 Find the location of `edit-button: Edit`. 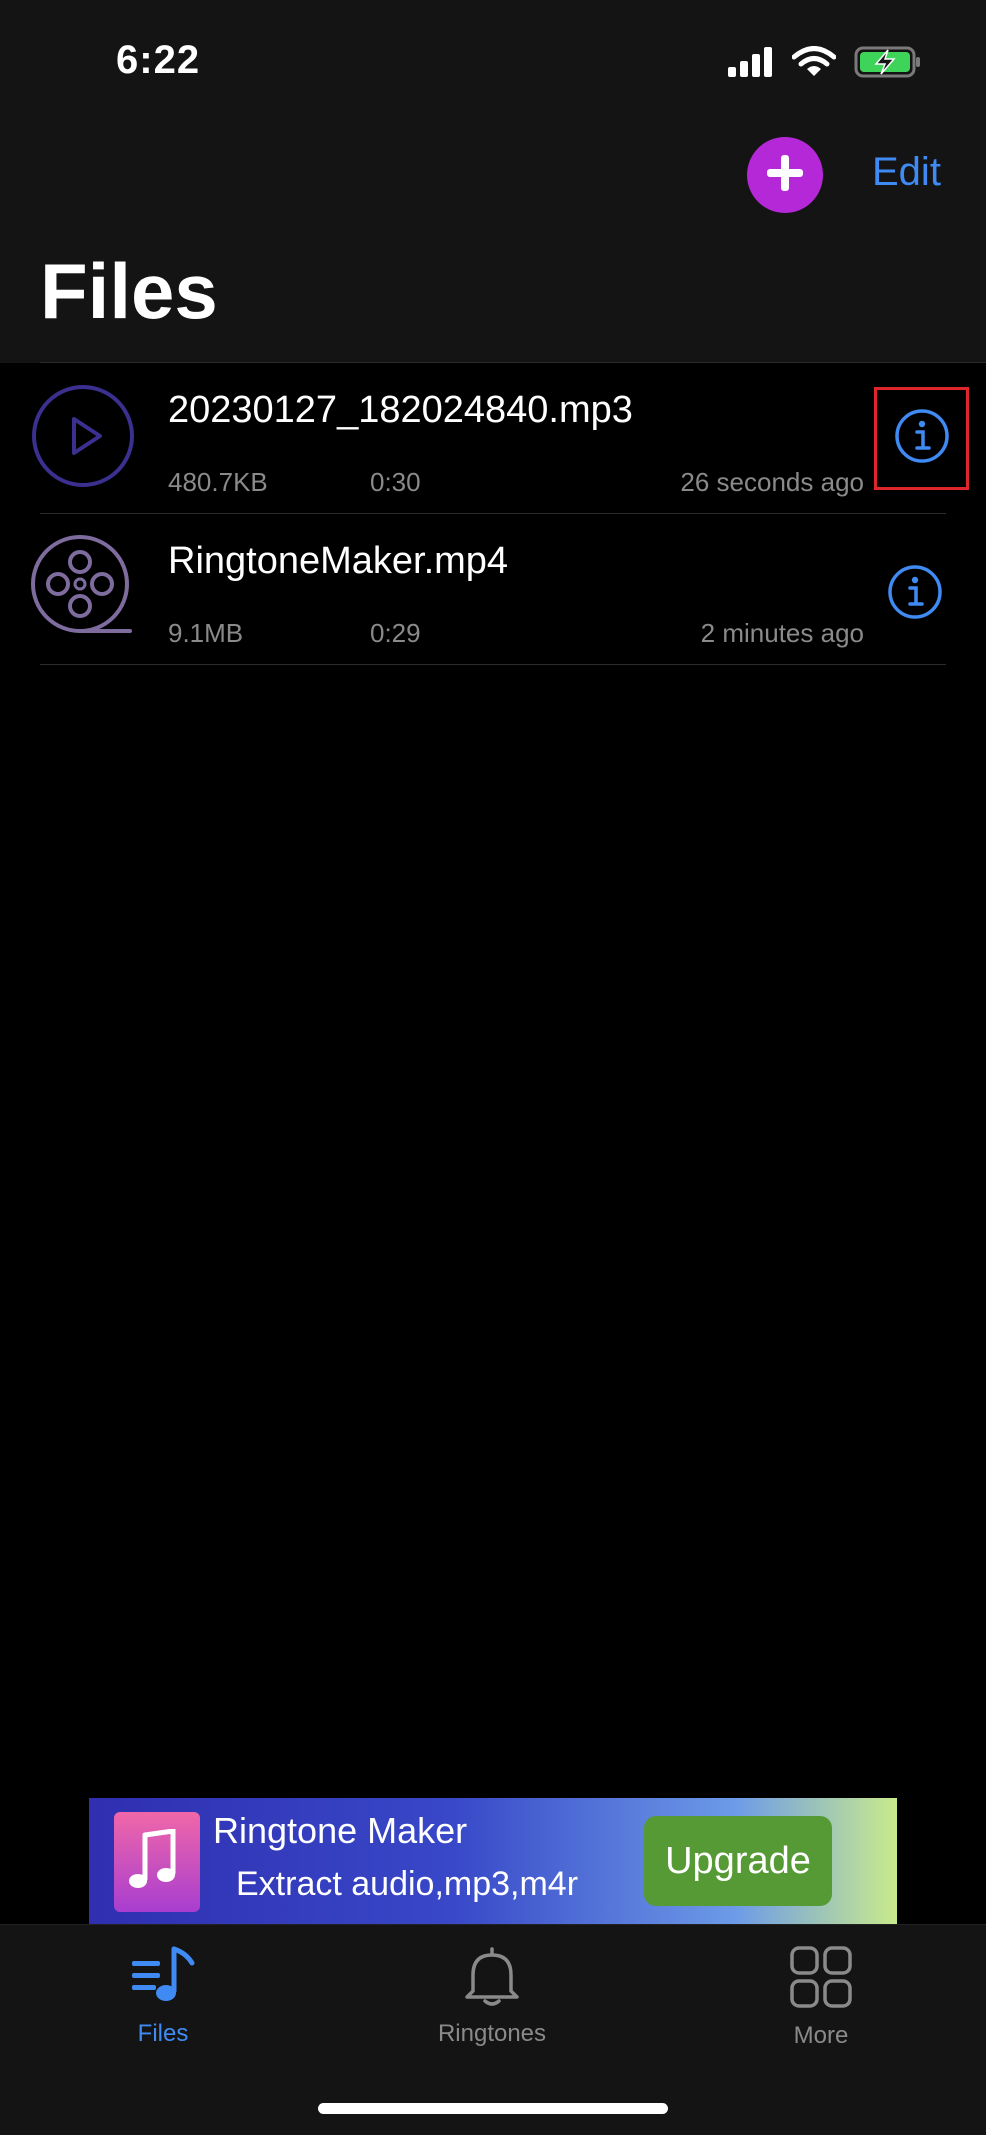

edit-button: Edit is located at coordinates (906, 172).